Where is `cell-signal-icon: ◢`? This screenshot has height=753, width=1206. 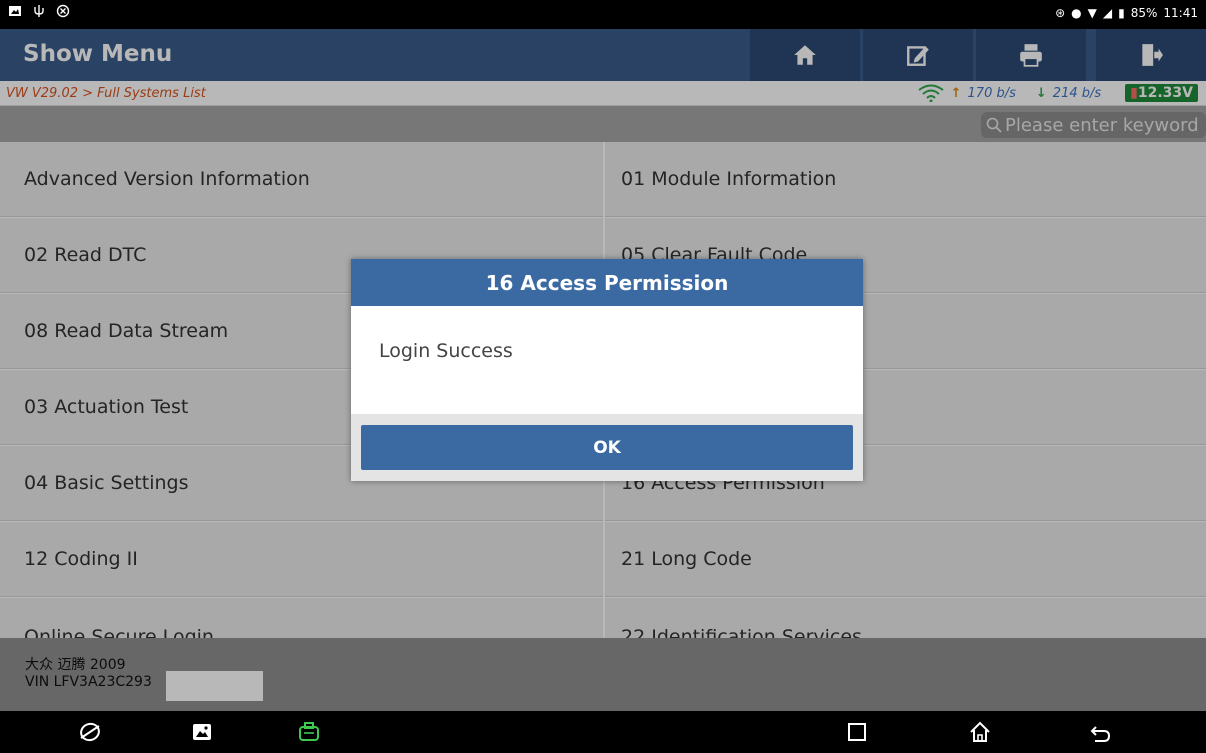
cell-signal-icon: ◢ is located at coordinates (1107, 13).